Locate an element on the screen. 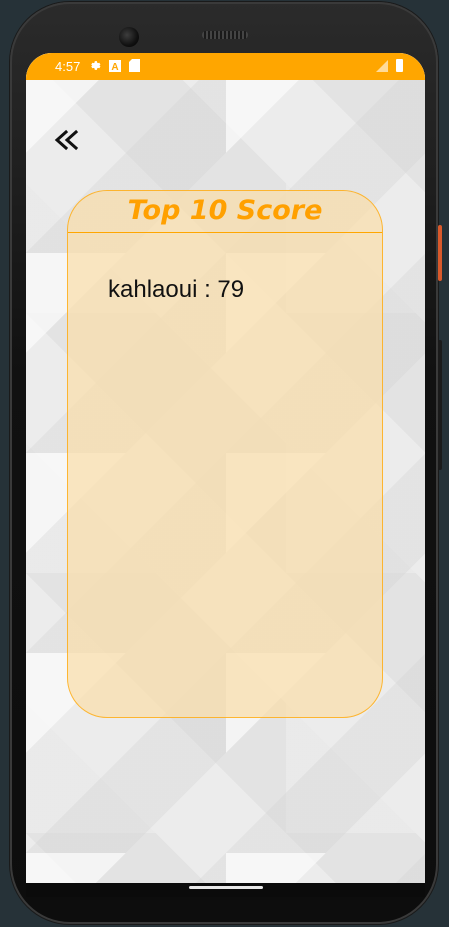 This screenshot has width=449, height=927. settings-icon is located at coordinates (94, 66).